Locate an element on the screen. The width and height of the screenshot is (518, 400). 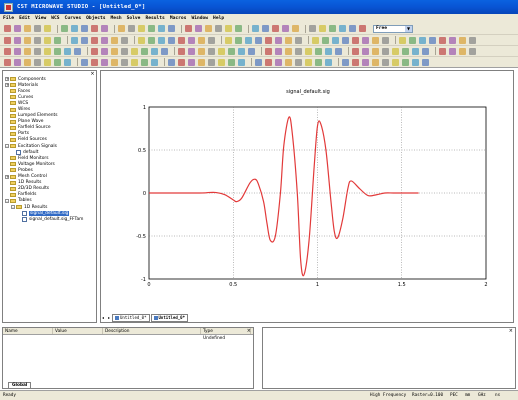
menu-view: View is located at coordinates (40, 18).